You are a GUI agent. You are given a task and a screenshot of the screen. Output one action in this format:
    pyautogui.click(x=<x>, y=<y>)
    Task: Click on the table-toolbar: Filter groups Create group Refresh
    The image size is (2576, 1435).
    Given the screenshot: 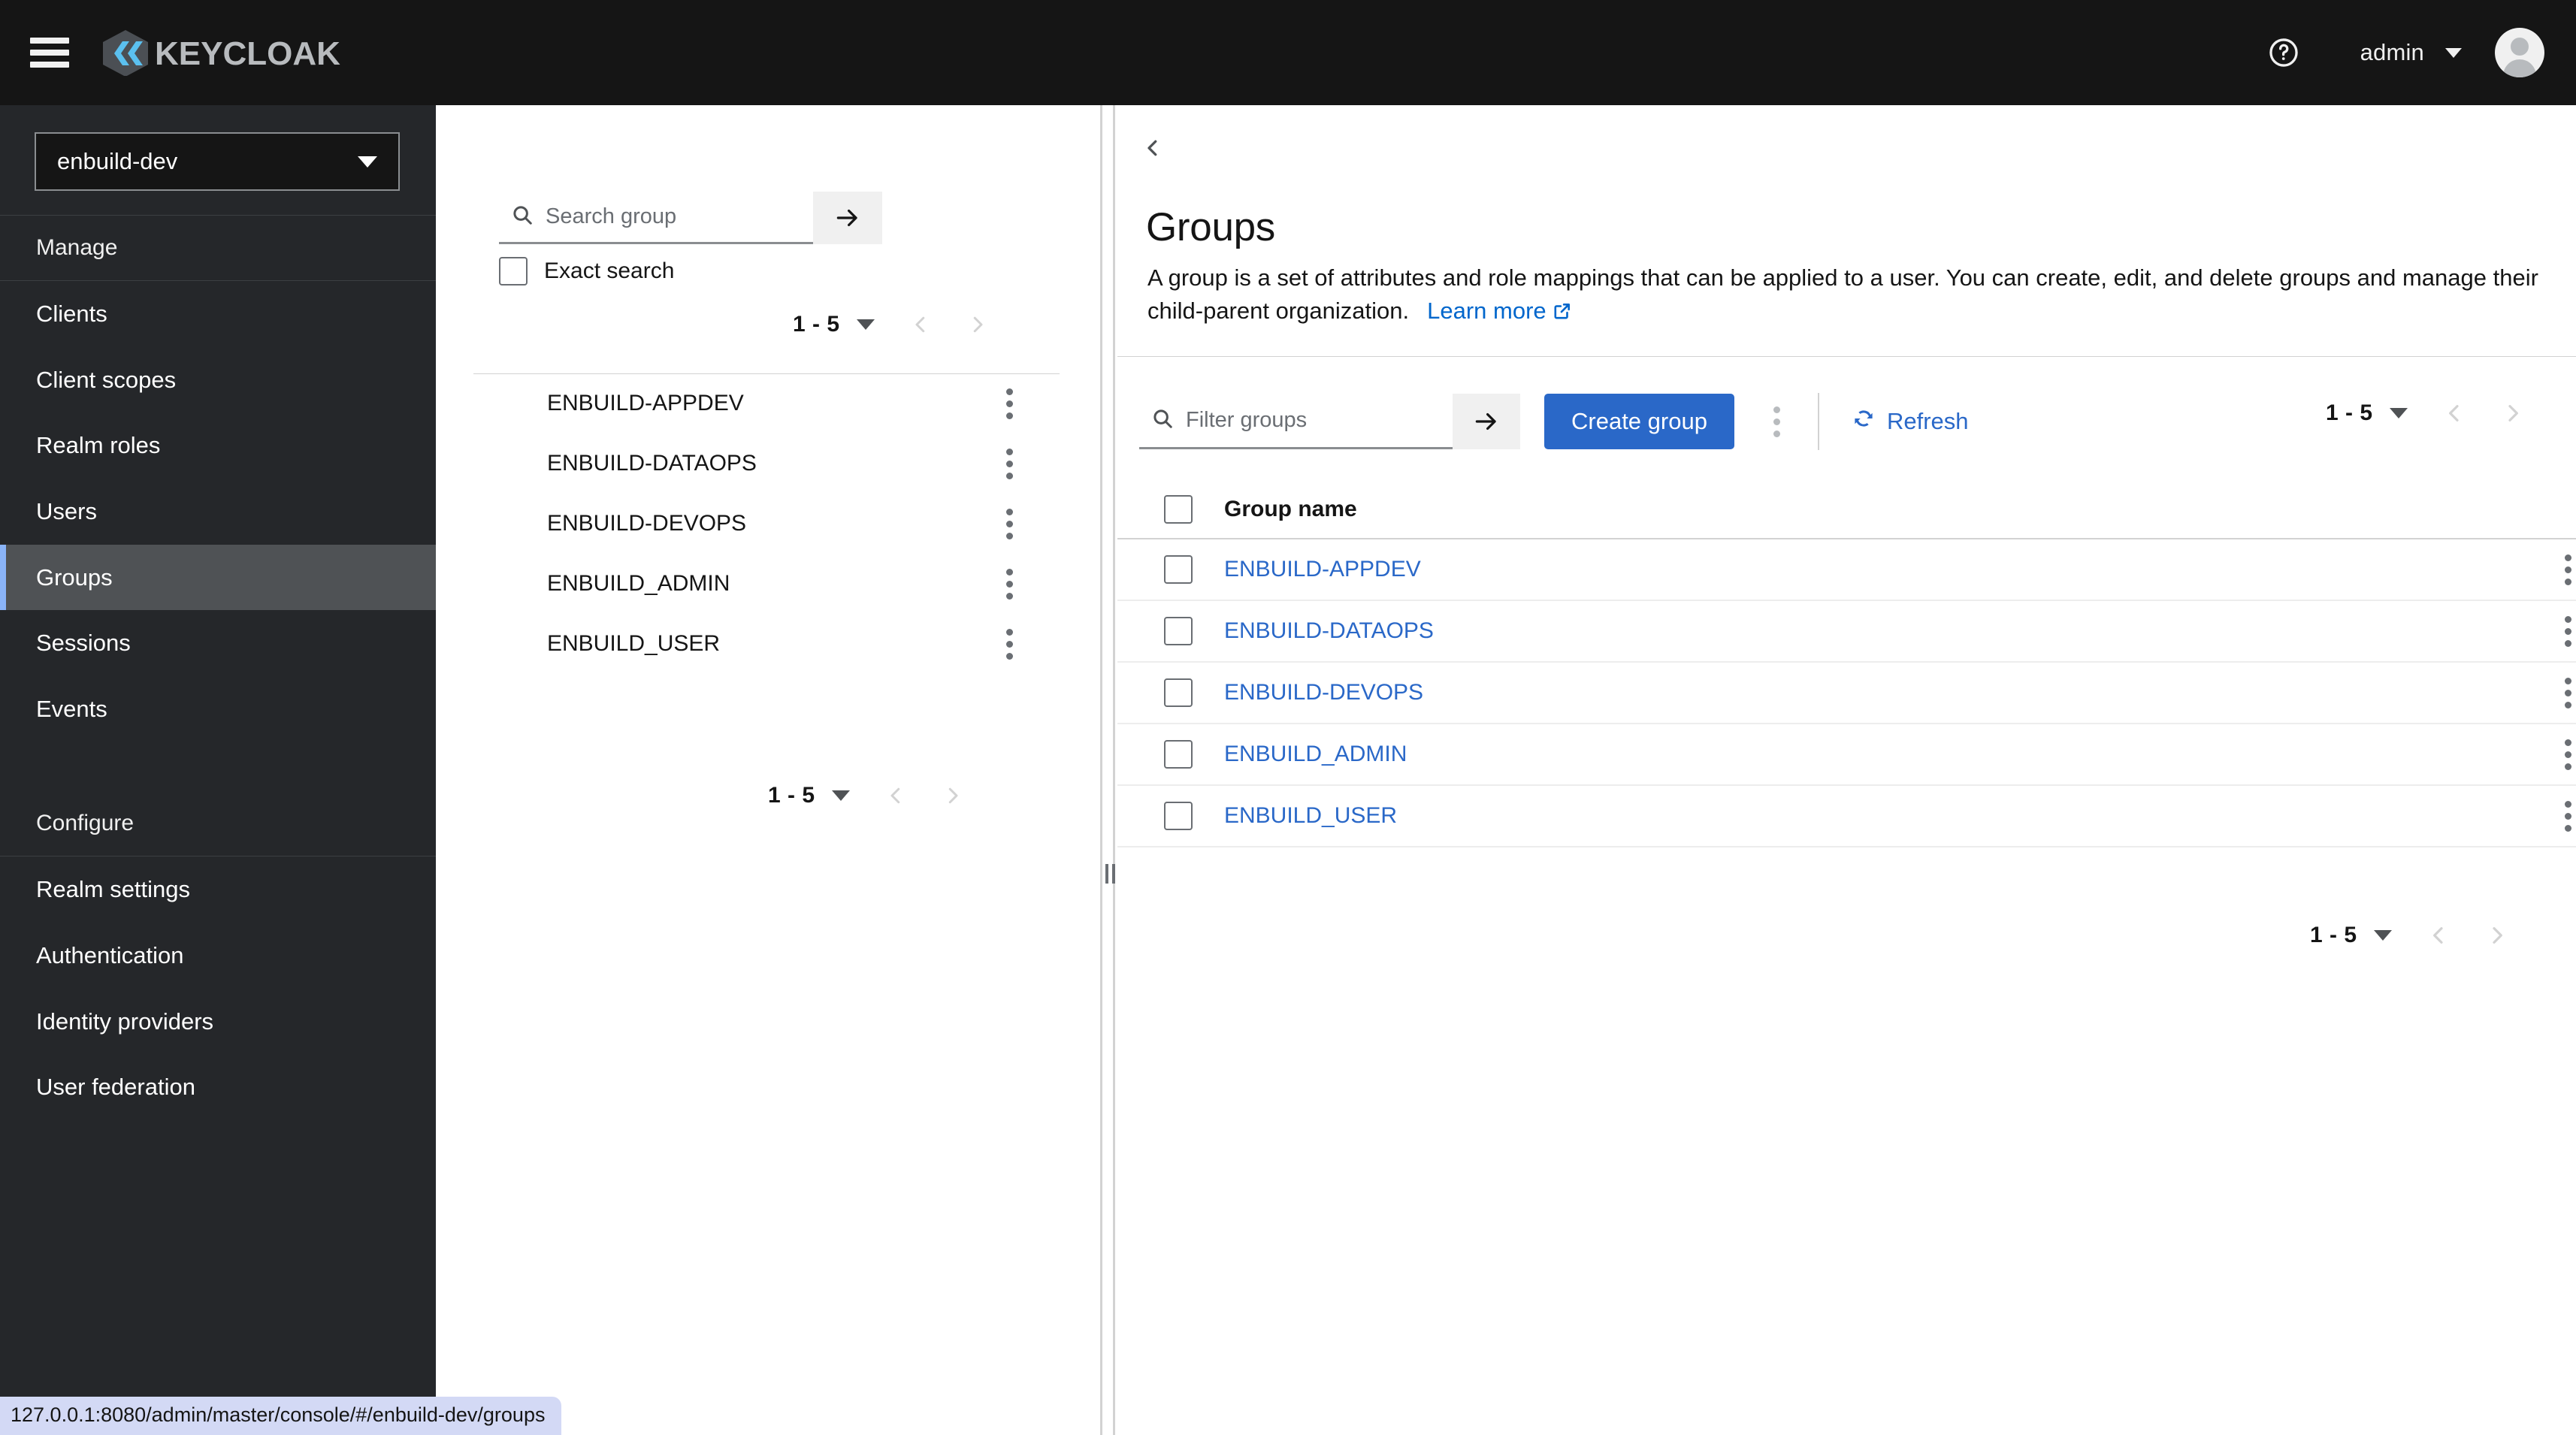 What is the action you would take?
    pyautogui.click(x=1554, y=421)
    